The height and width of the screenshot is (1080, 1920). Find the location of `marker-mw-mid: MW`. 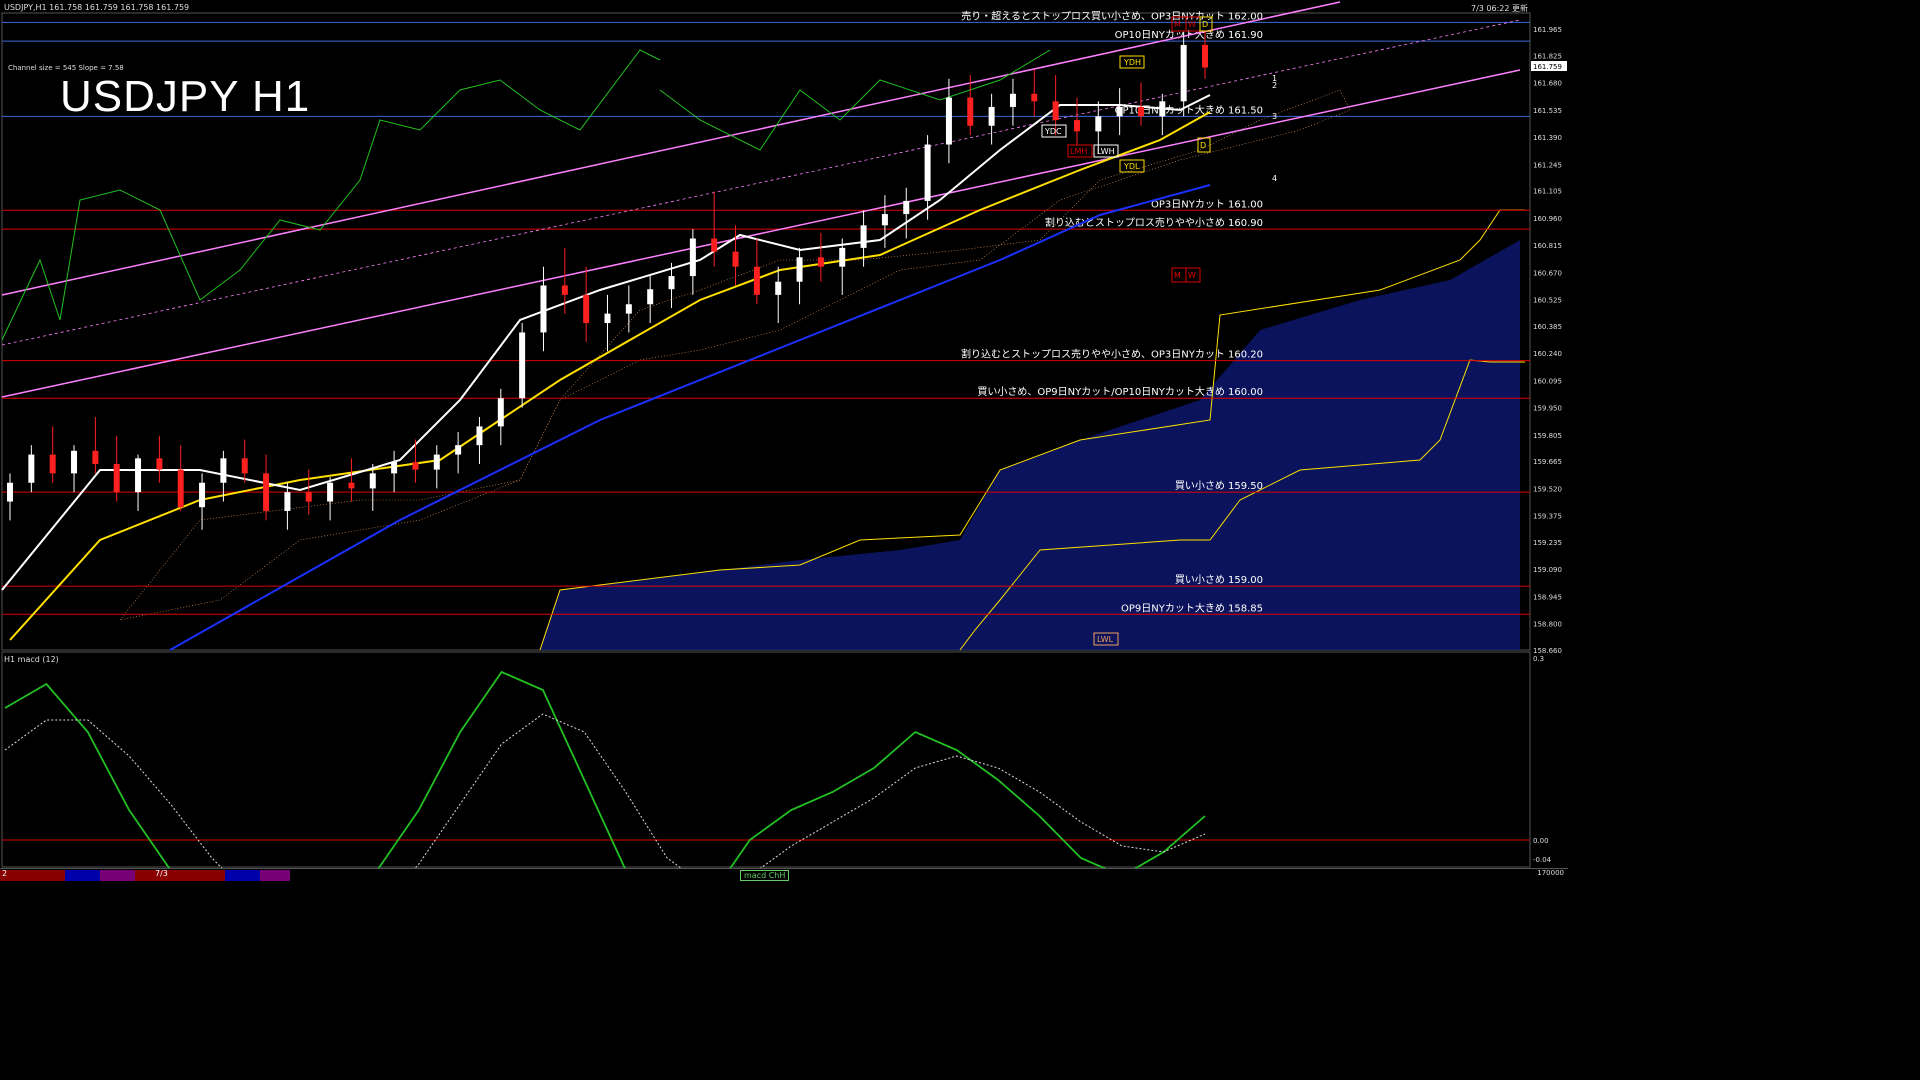

marker-mw-mid: MW is located at coordinates (1186, 275).